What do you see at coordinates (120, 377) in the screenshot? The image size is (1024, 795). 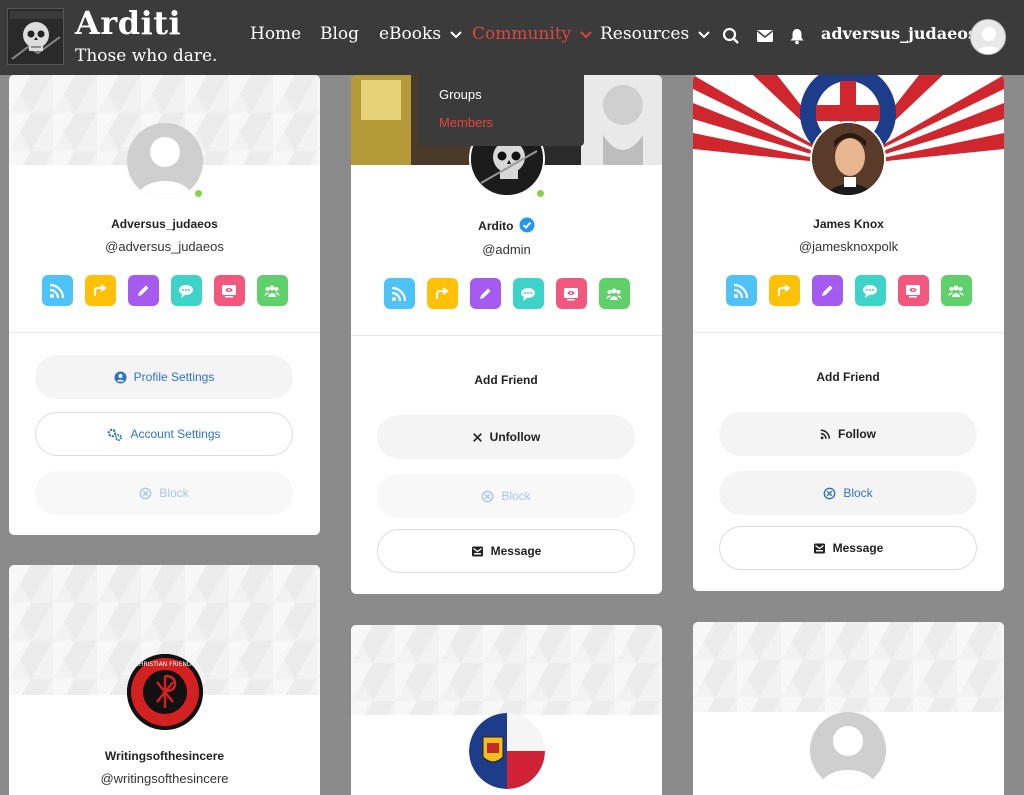 I see `user-circle-icon` at bounding box center [120, 377].